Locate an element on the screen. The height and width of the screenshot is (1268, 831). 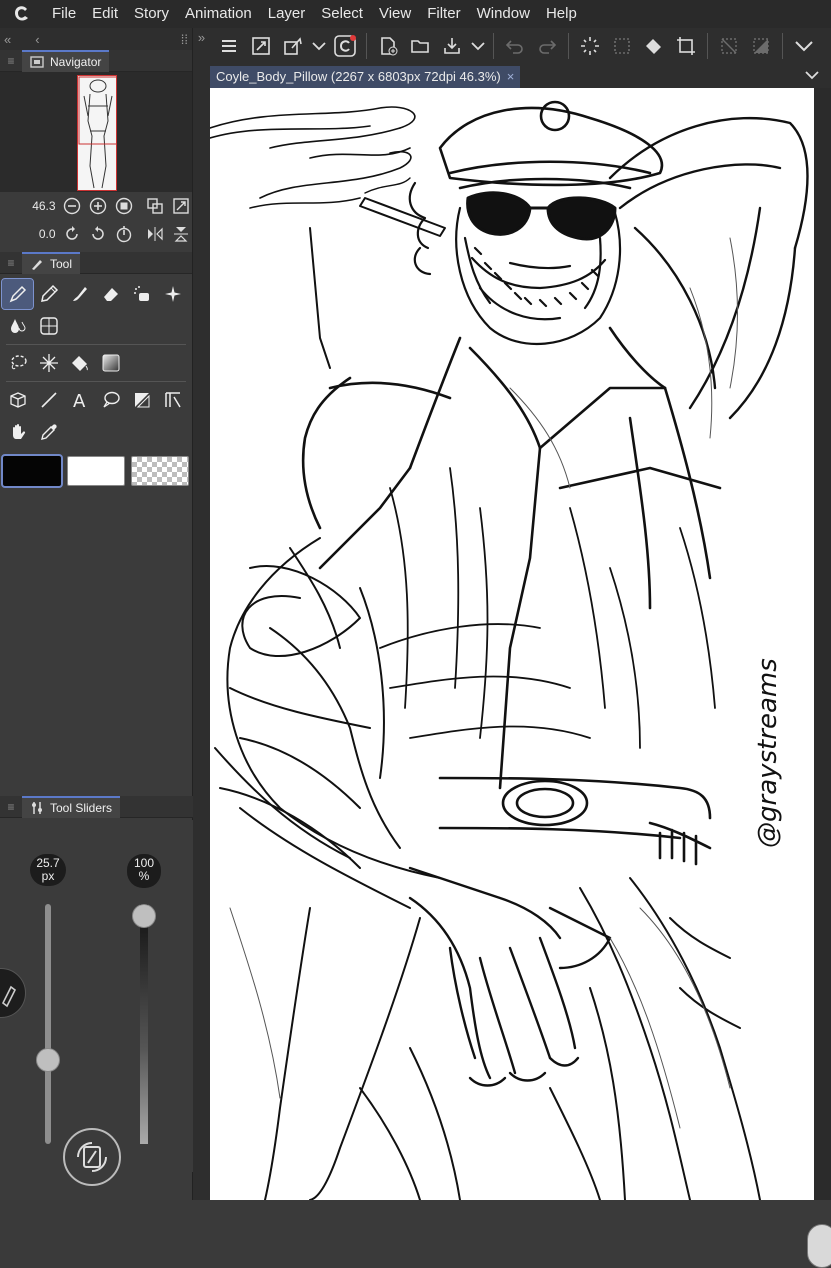
tab-navigator: Navigator is located at coordinates (66, 60).